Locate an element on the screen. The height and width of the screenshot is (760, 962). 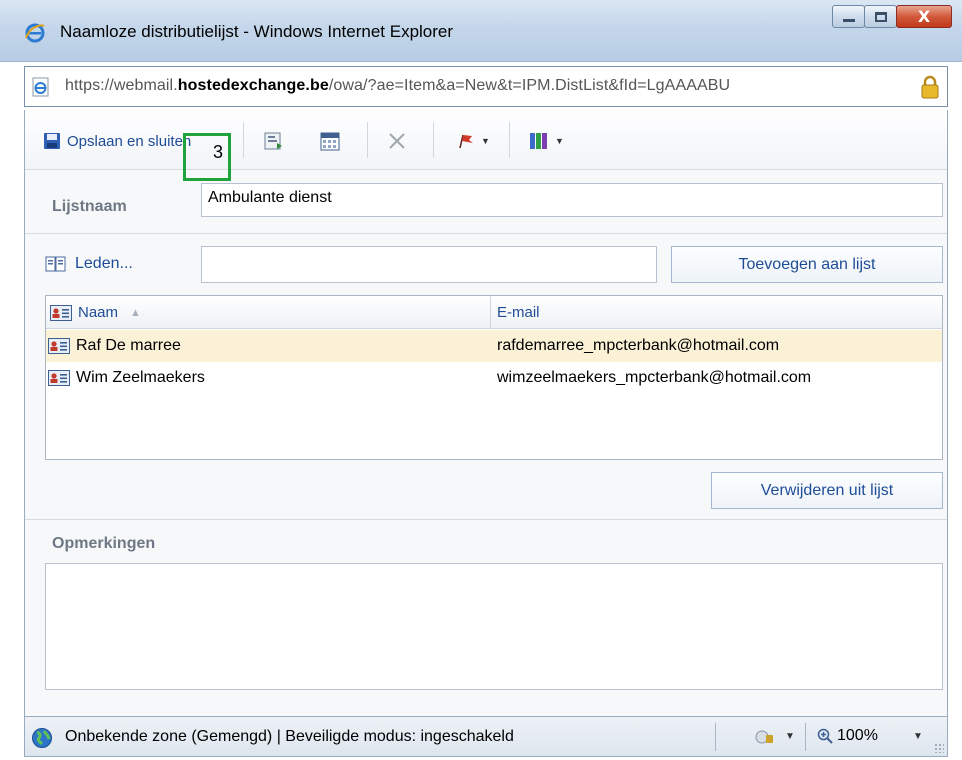
delete-icon is located at coordinates (397, 141).